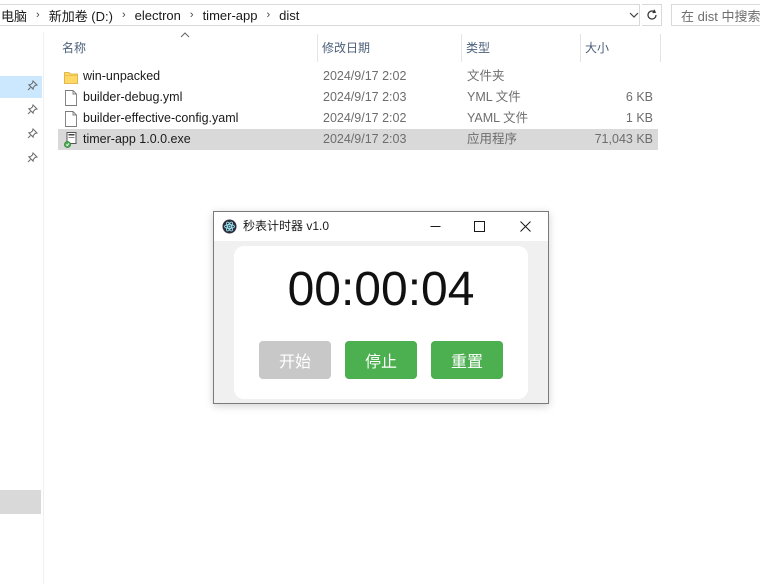 The height and width of the screenshot is (584, 760). I want to click on file-type: YML 文件, so click(494, 97).